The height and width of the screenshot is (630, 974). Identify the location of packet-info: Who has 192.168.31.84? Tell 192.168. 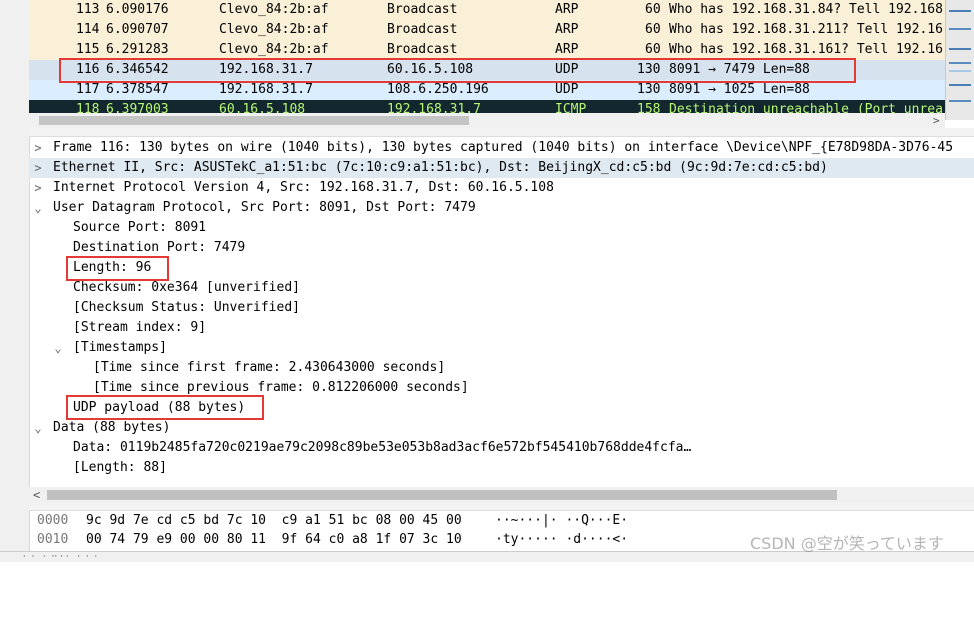
(806, 9).